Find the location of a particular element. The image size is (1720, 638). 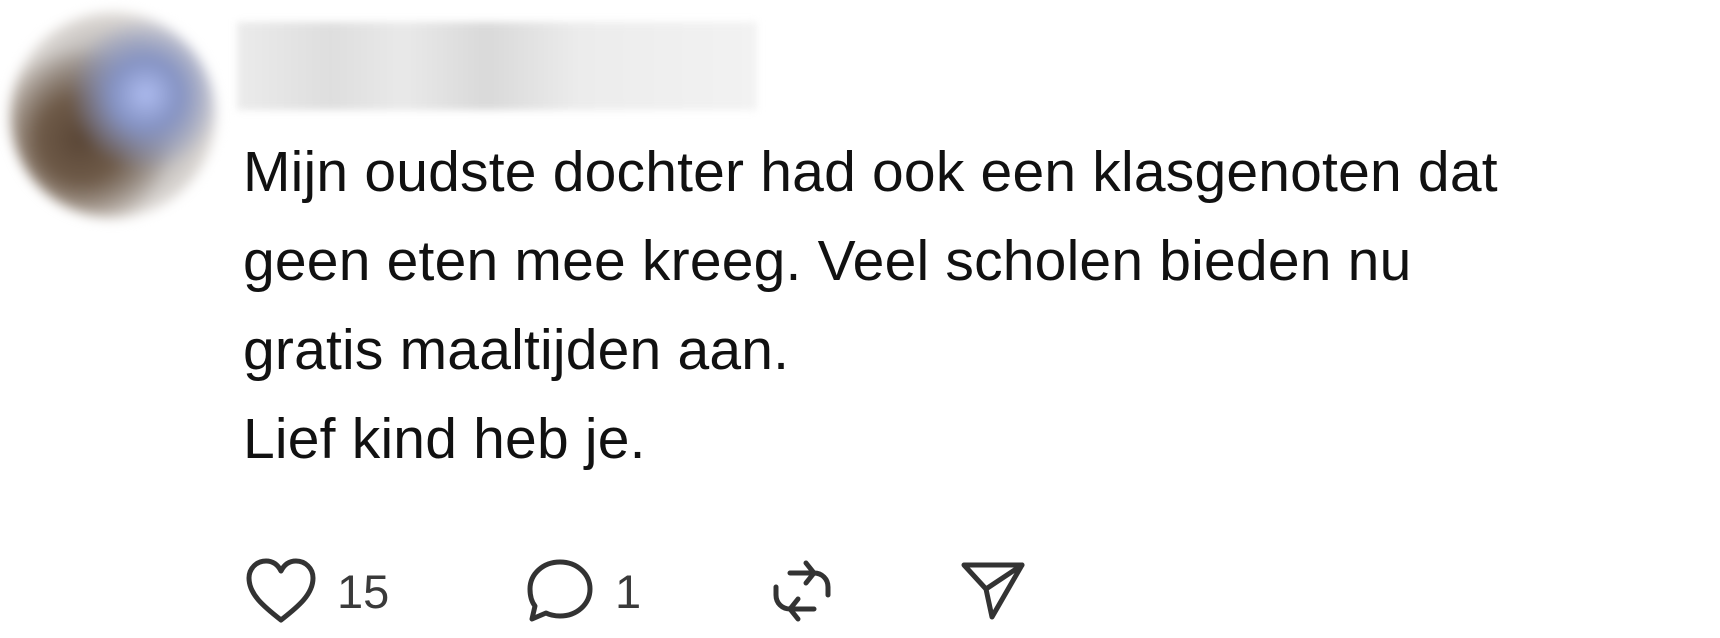

share-button is located at coordinates (996, 591).